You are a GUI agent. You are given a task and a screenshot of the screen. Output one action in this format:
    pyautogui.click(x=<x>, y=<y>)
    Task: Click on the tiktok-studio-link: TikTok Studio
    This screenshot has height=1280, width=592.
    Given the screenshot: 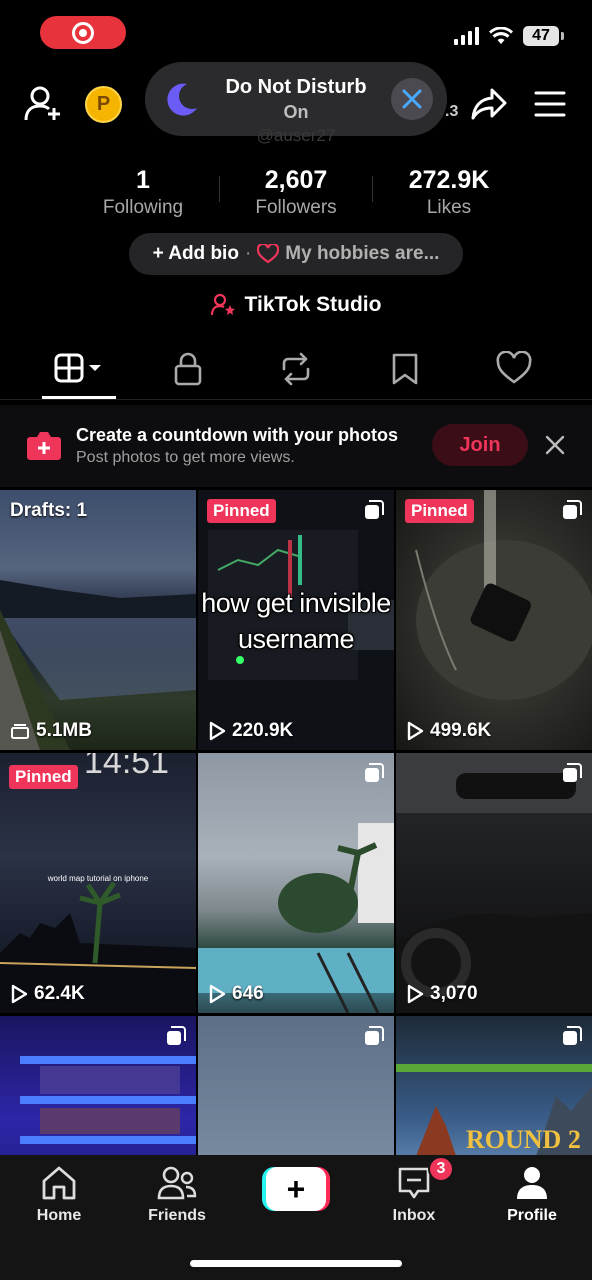 What is the action you would take?
    pyautogui.click(x=296, y=305)
    